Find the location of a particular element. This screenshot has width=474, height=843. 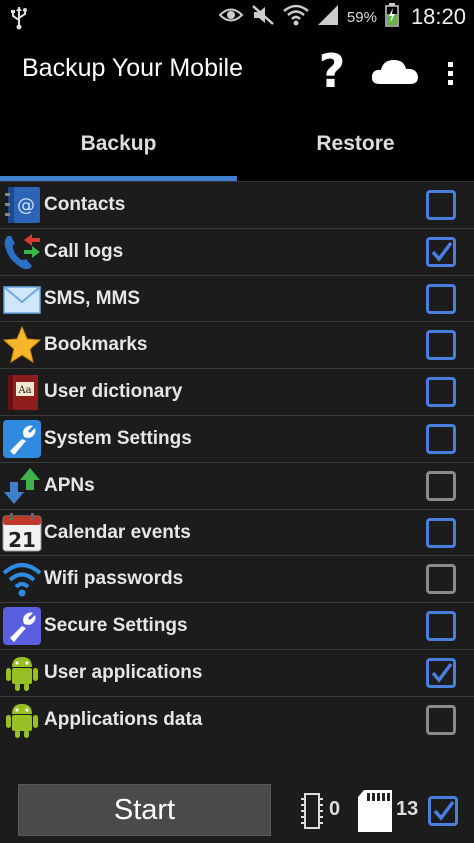

item-label: User dictionary is located at coordinates (113, 392).